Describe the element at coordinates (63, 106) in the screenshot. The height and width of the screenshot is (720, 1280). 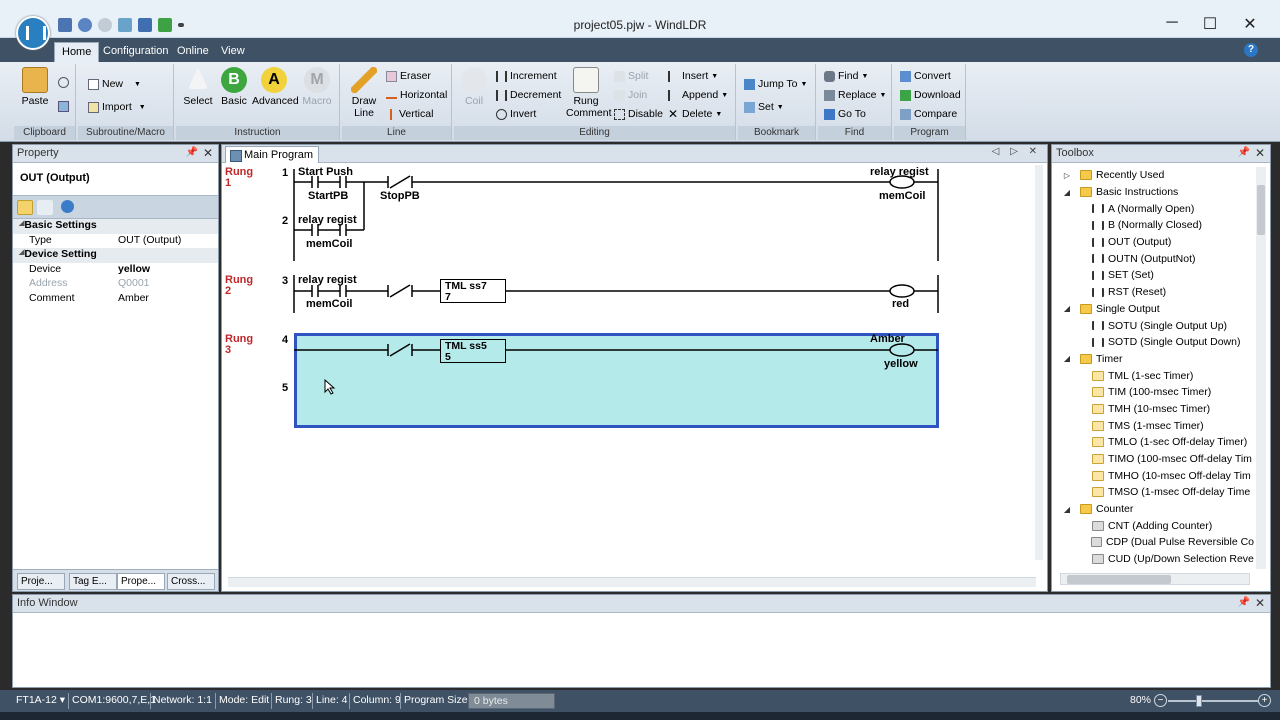
I see `copy-button` at that location.